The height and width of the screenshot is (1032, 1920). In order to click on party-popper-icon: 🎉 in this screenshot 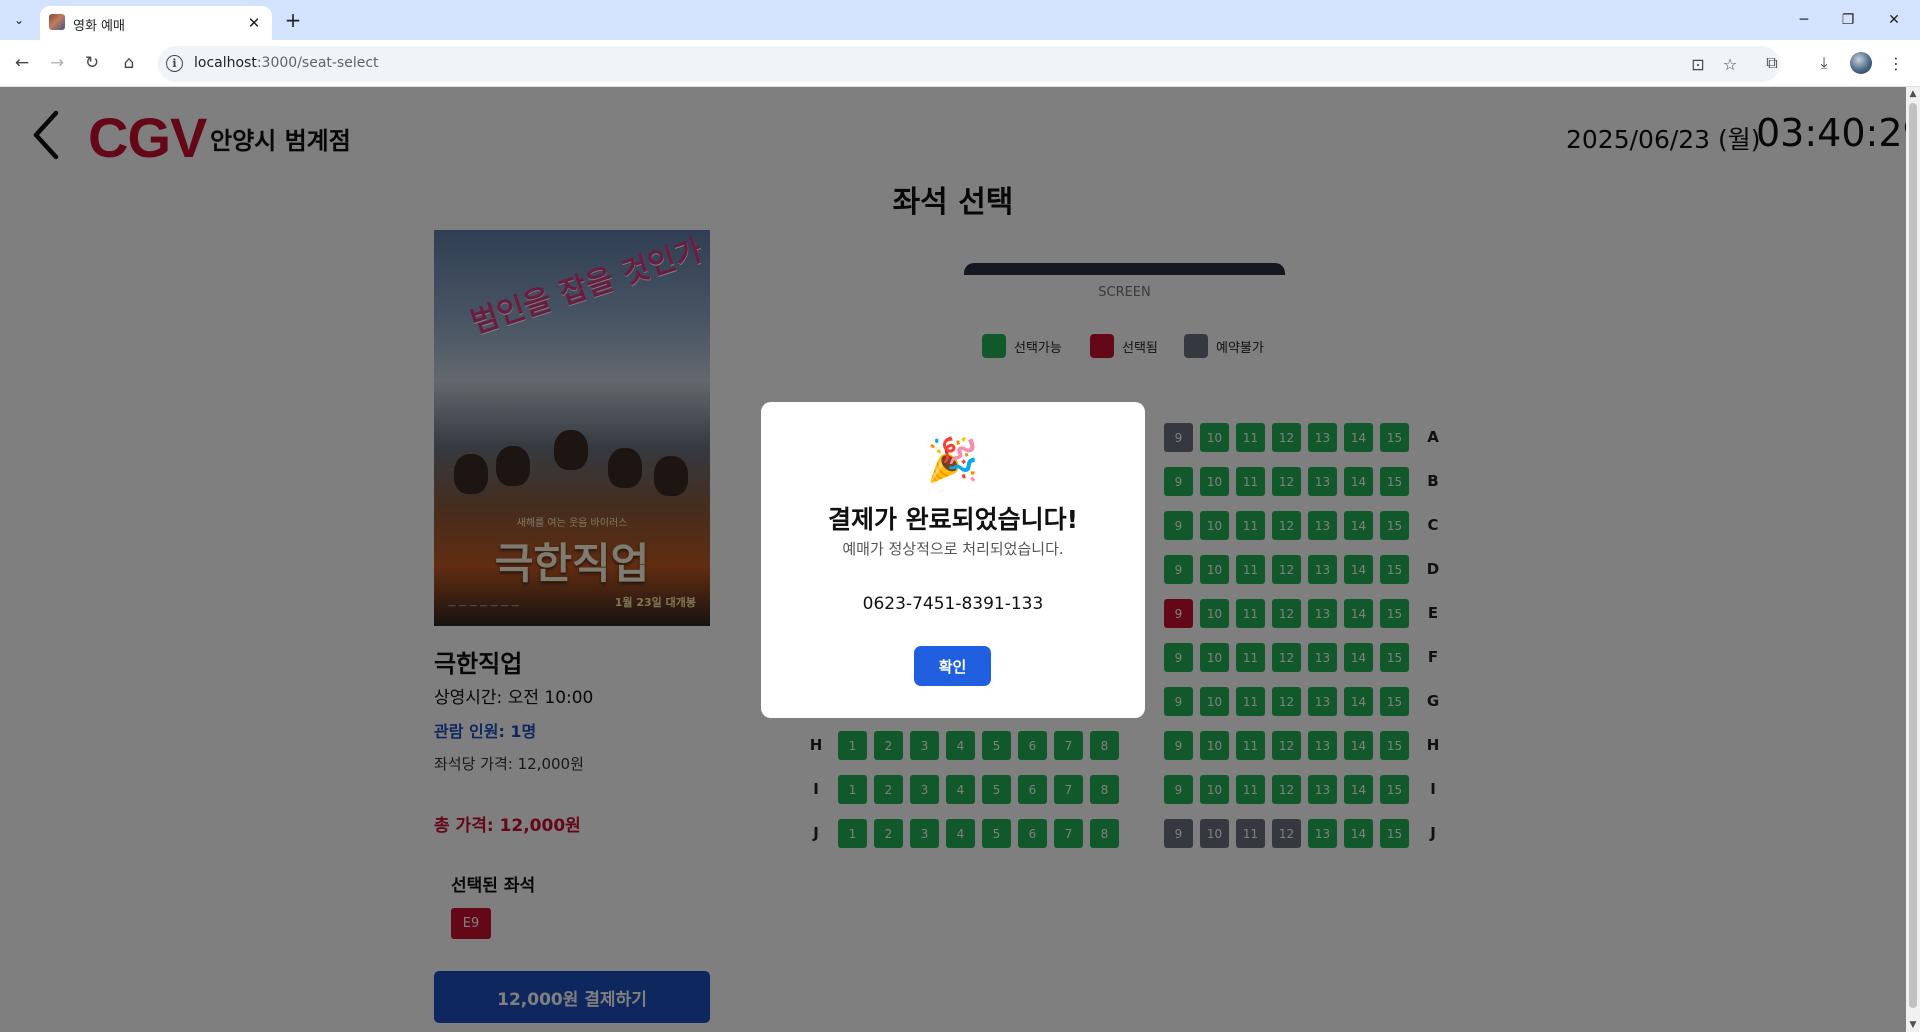, I will do `click(953, 459)`.